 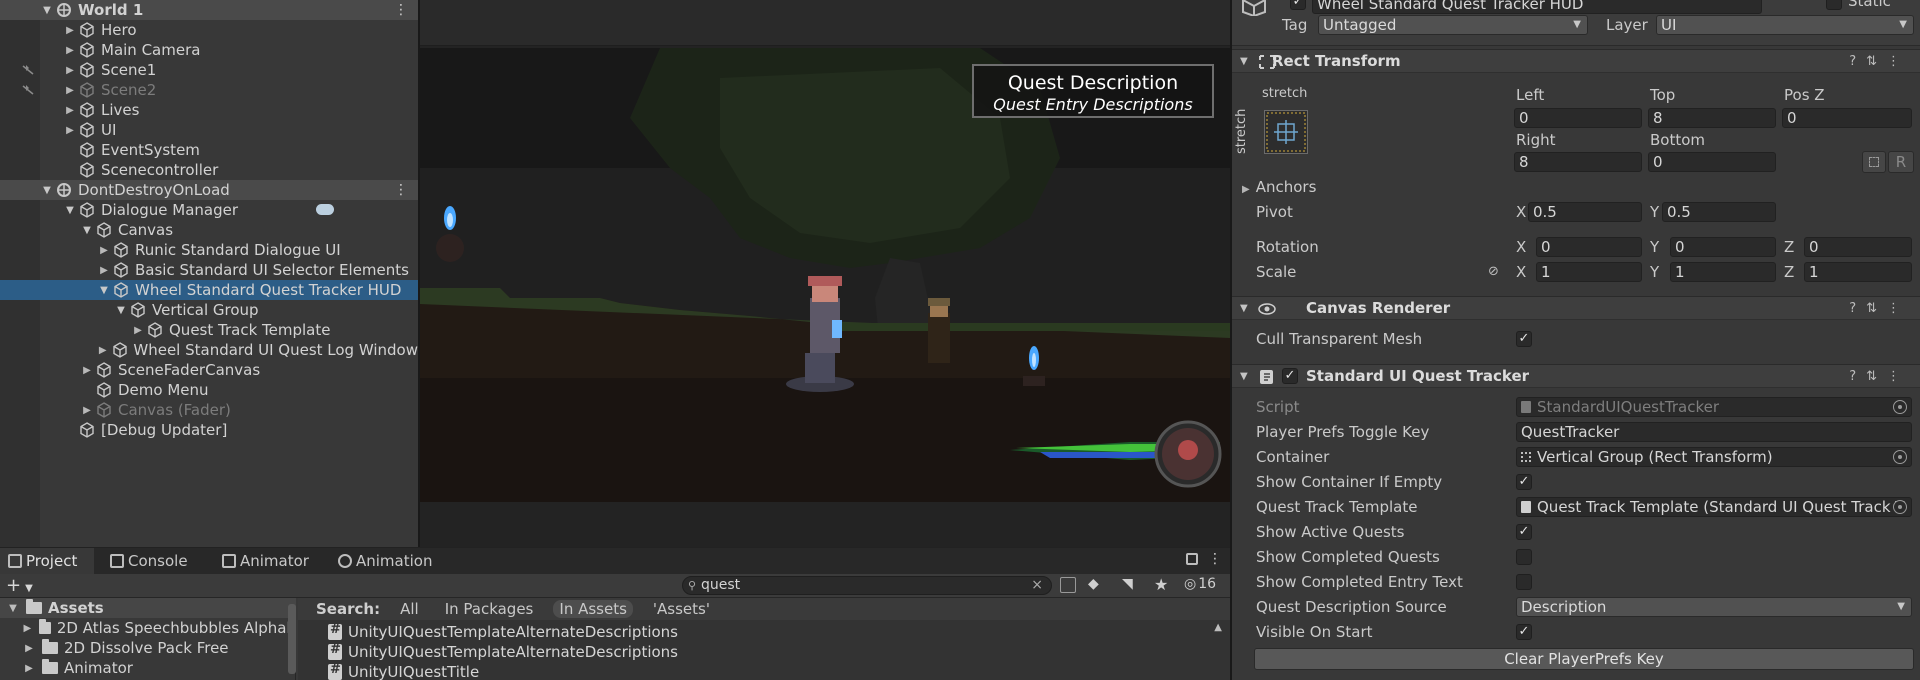 I want to click on tag-dropdown: Untagged ▼, so click(x=1453, y=25).